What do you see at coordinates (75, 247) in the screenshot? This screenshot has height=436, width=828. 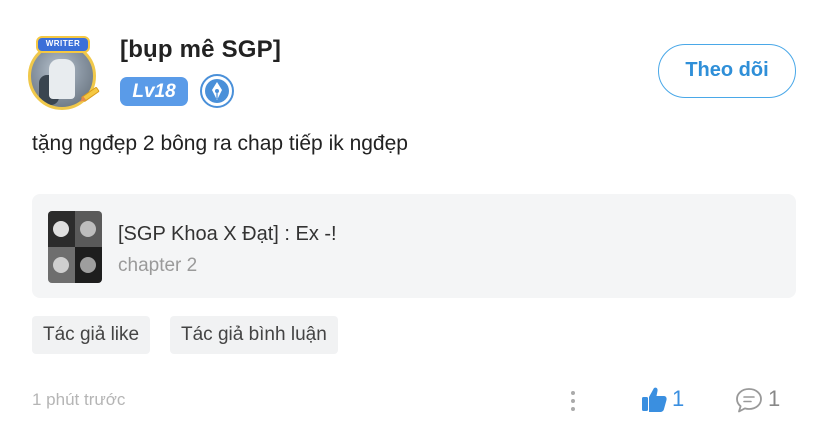 I see `story-thumbnail` at bounding box center [75, 247].